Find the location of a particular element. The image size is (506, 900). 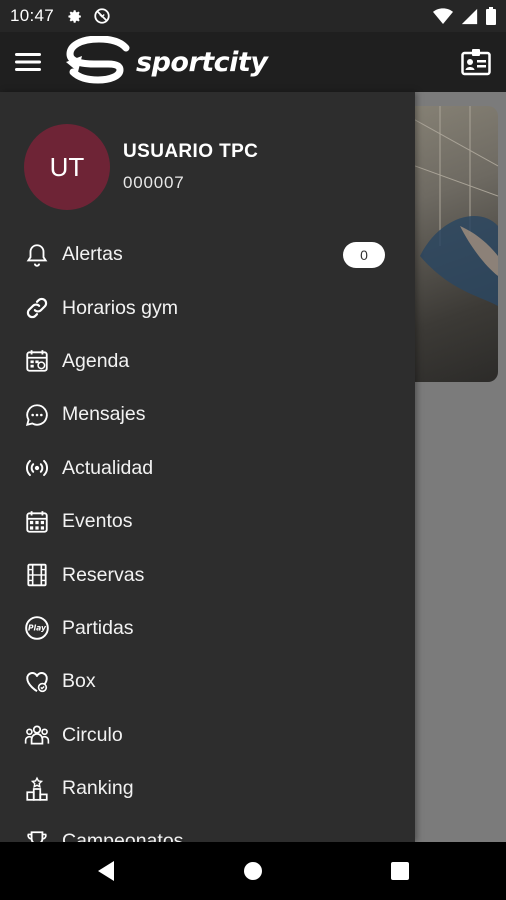

recents-button is located at coordinates (400, 871).